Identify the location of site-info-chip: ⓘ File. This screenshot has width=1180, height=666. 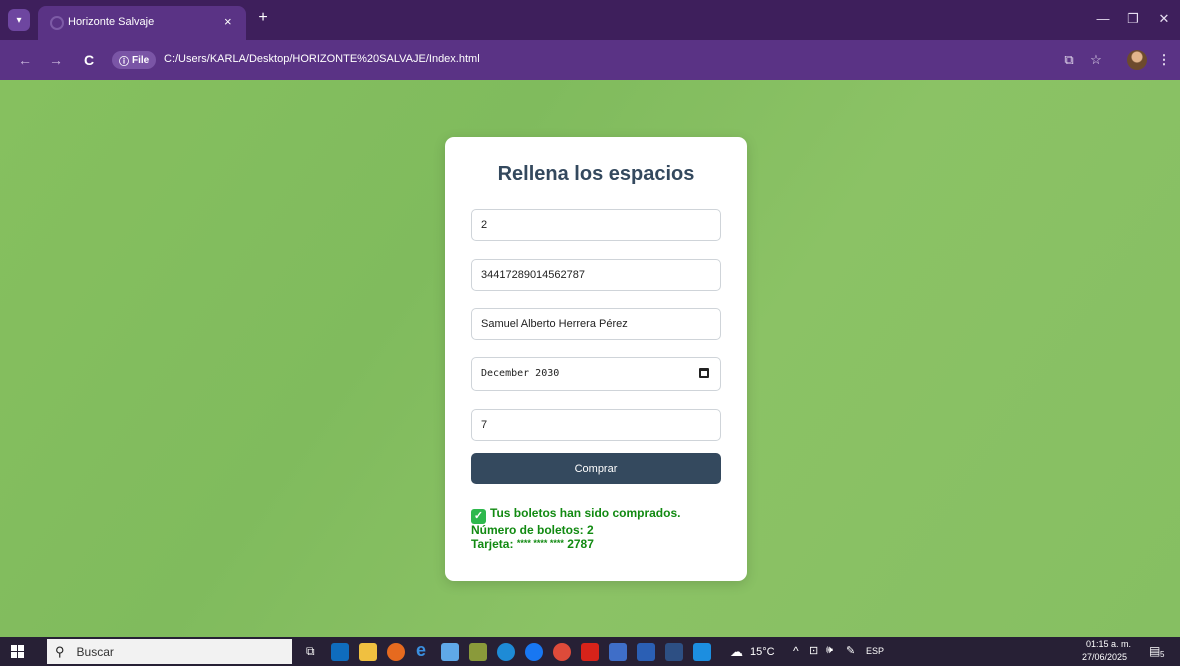
(134, 60).